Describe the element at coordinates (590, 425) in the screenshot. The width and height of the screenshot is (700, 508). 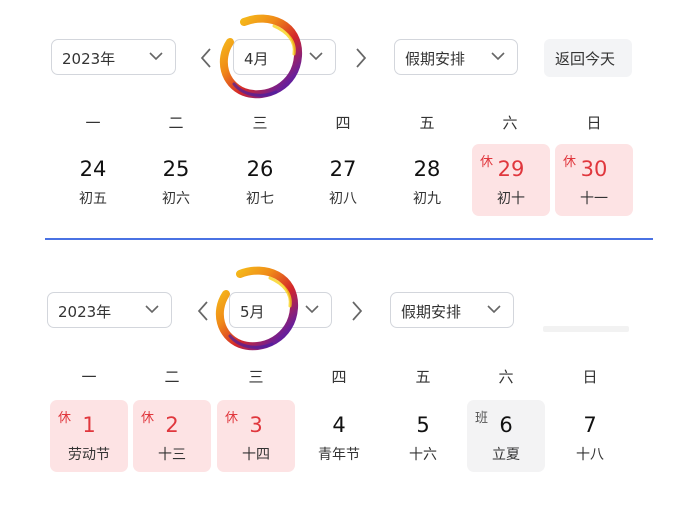
I see `day-number: 7` at that location.